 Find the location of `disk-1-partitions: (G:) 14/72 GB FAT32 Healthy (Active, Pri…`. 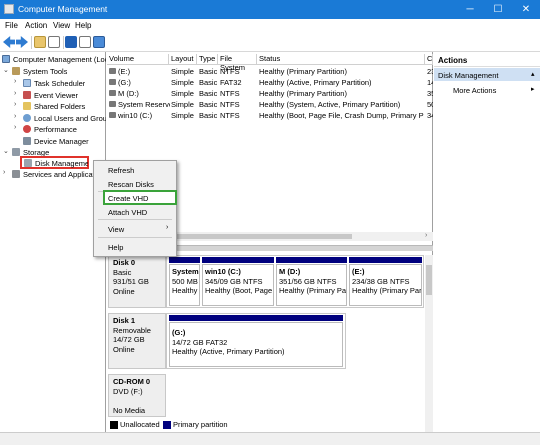

disk-1-partitions: (G:) 14/72 GB FAT32 Healthy (Active, Pri… is located at coordinates (256, 341).